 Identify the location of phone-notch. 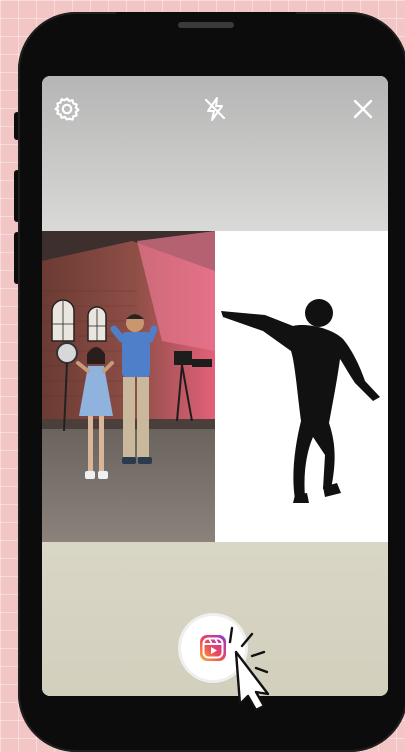
(206, 30).